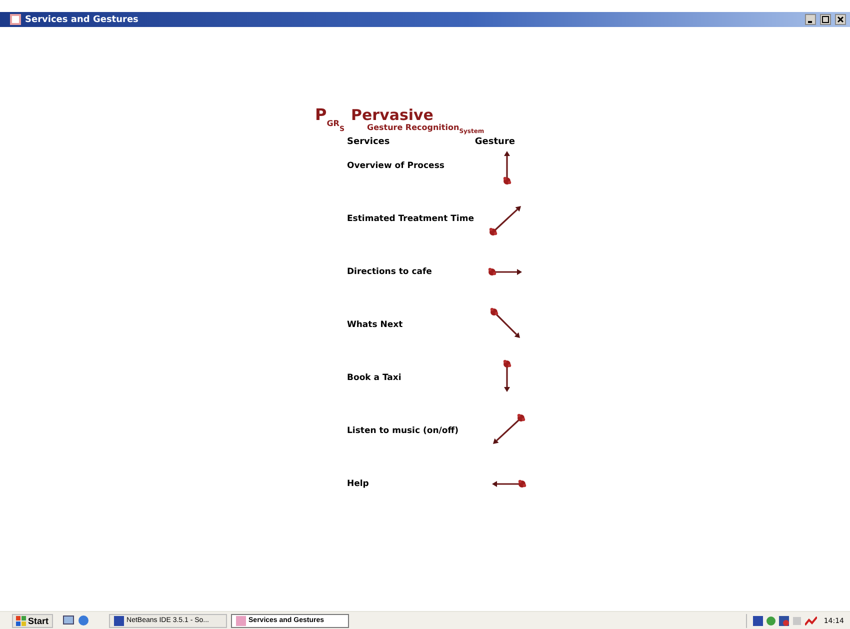 This screenshot has height=629, width=850. What do you see at coordinates (494, 142) in the screenshot?
I see `column-header: Gesture` at bounding box center [494, 142].